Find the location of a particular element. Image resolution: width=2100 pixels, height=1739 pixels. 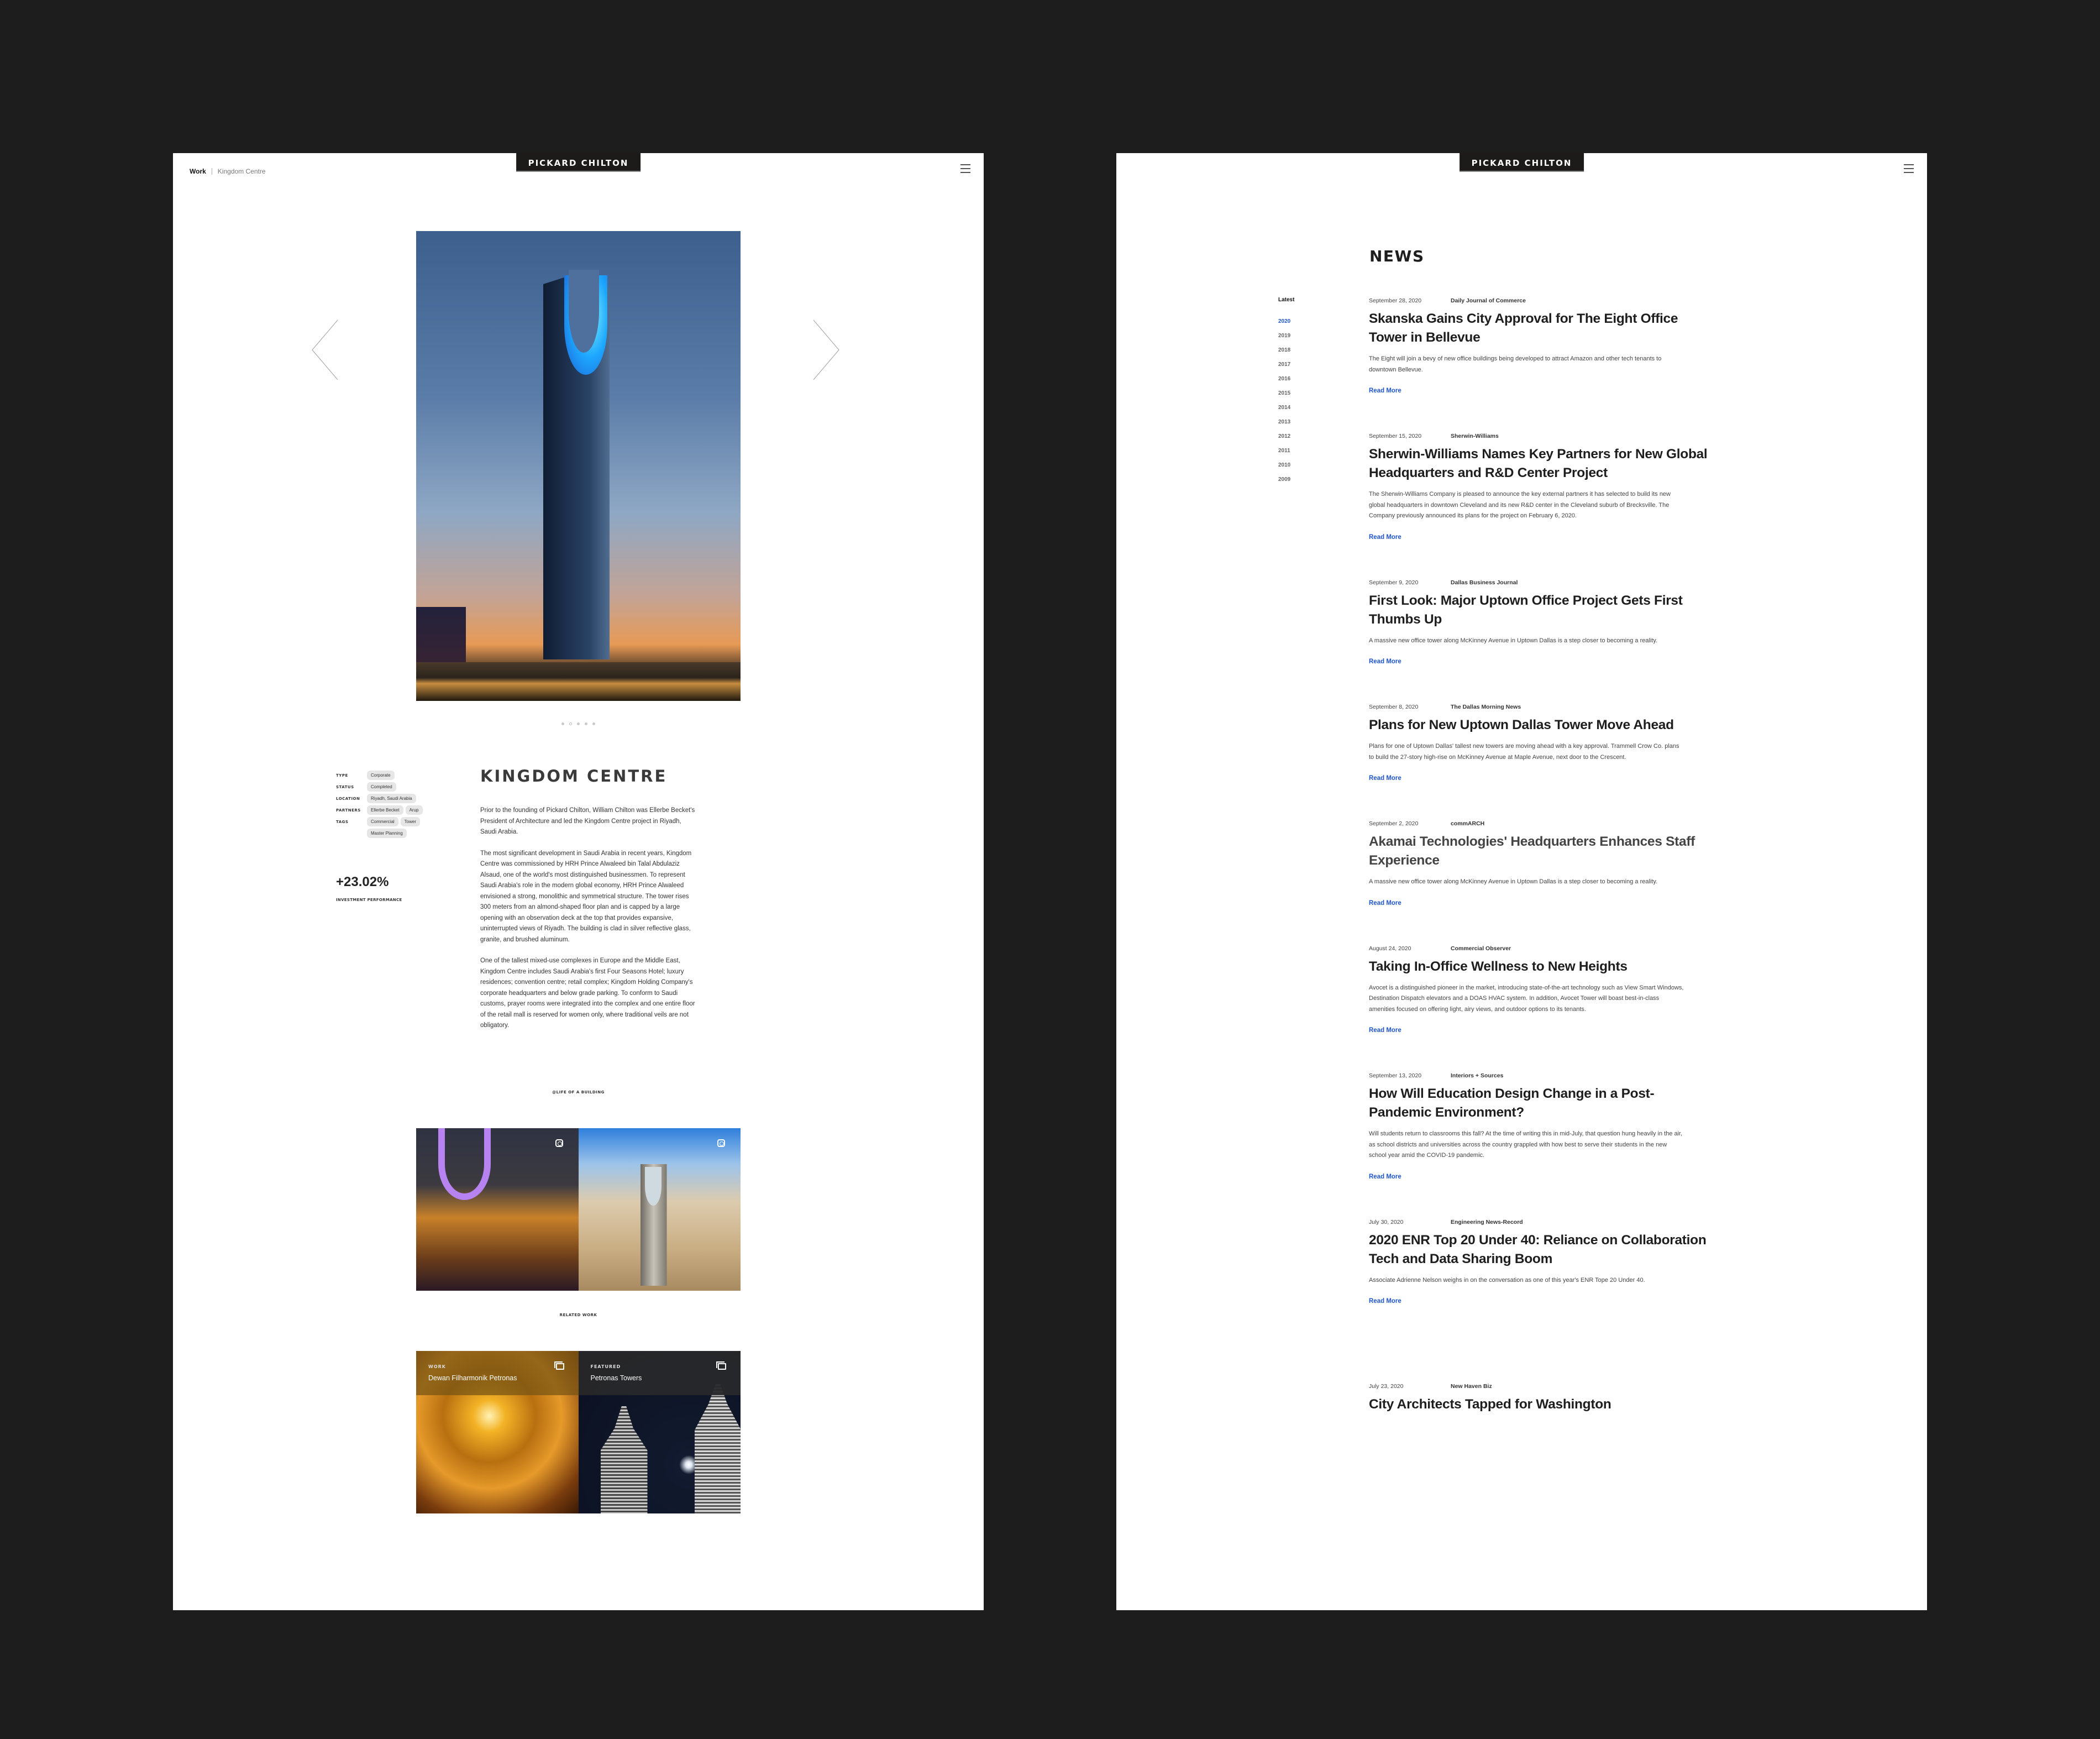

carousel-pagination is located at coordinates (579, 723).